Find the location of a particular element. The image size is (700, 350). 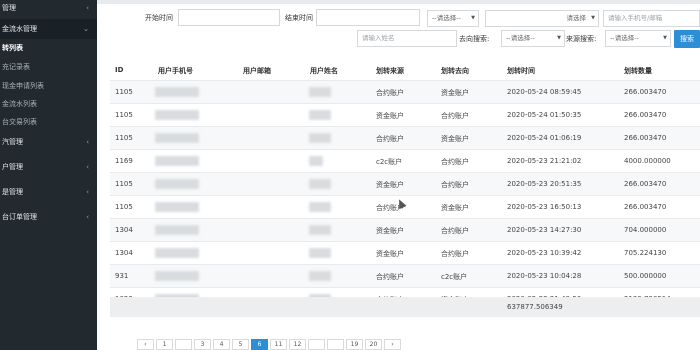

page-button: › is located at coordinates (392, 344).